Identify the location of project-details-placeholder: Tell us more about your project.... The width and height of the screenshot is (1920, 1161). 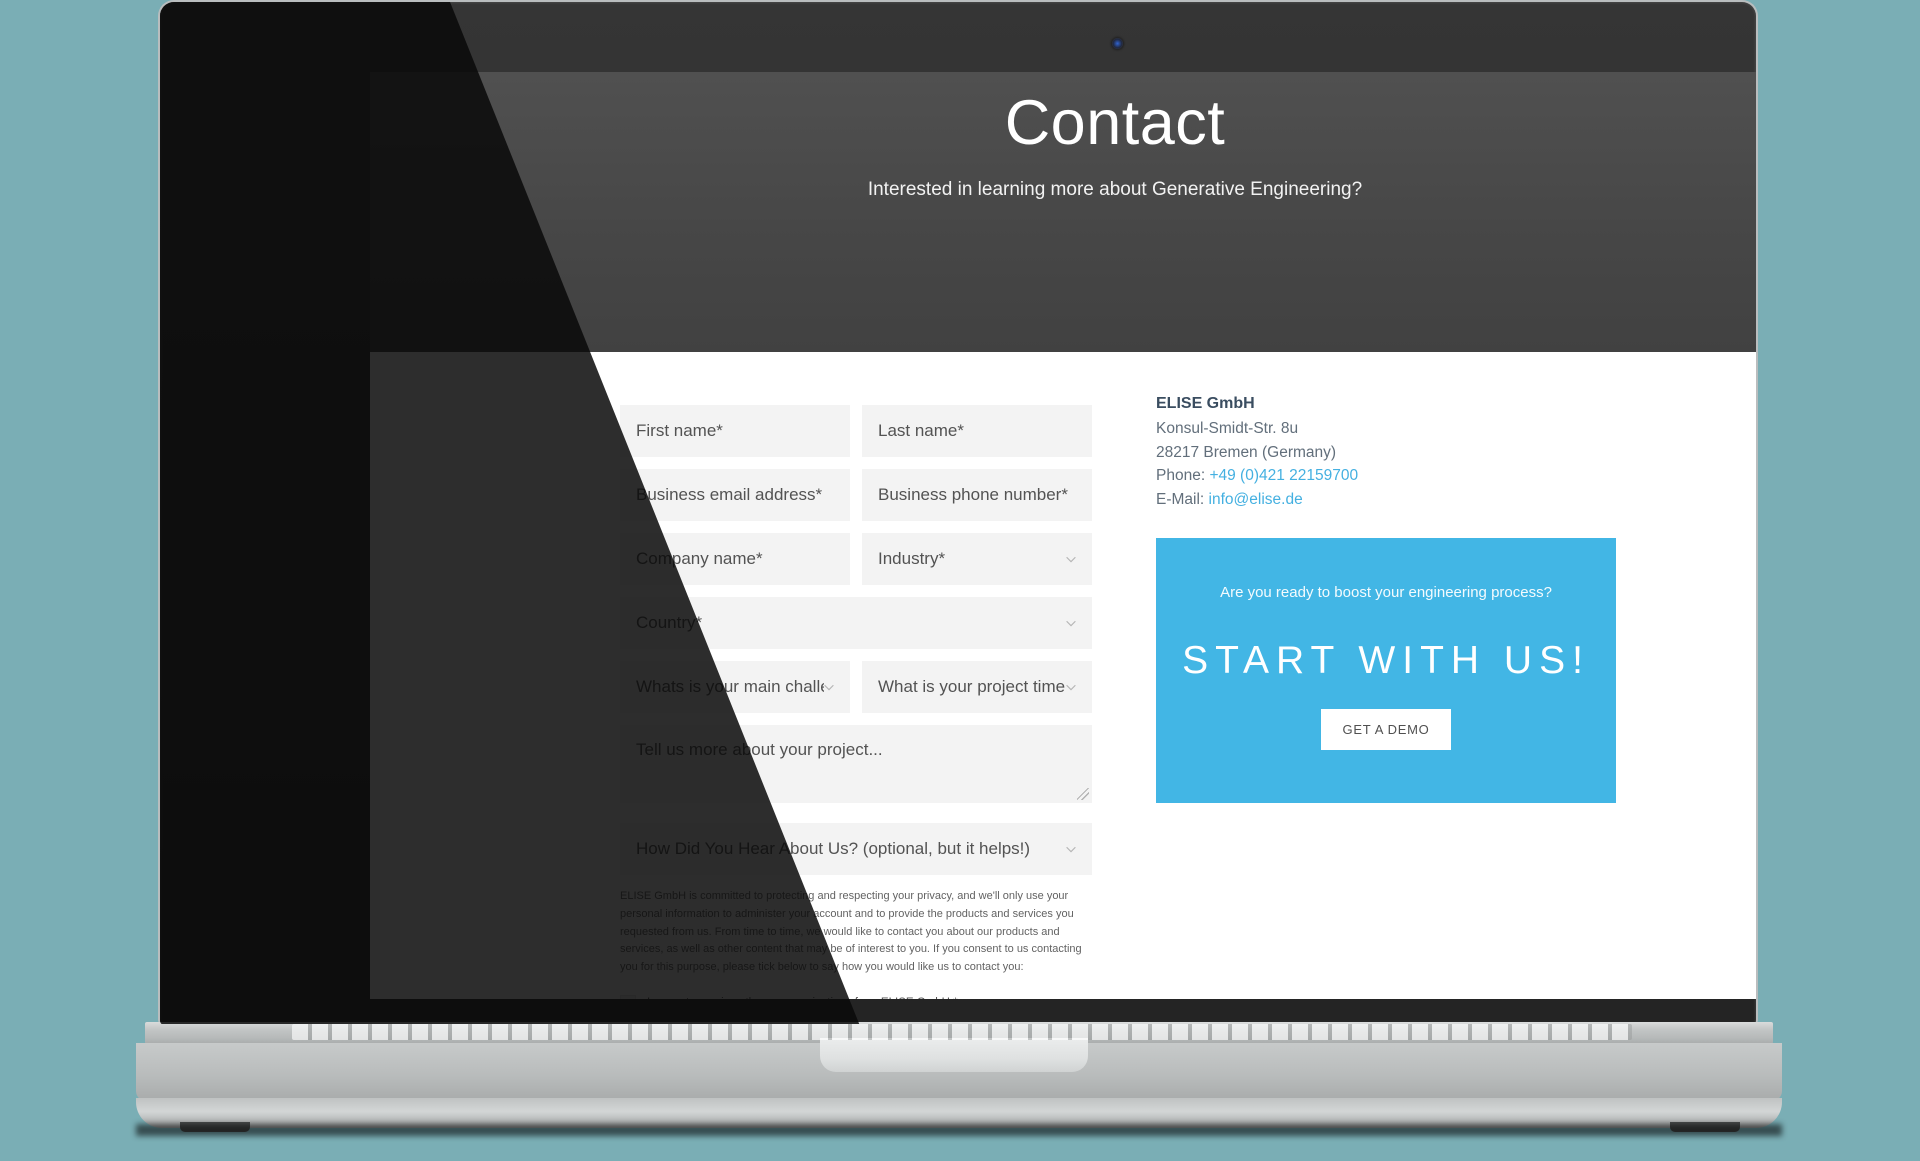
(759, 749).